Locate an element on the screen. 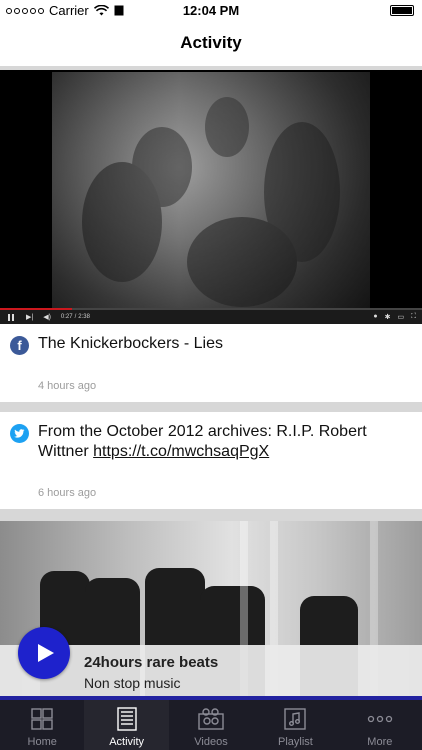 The image size is (422, 750). more-dots-icon is located at coordinates (380, 719).